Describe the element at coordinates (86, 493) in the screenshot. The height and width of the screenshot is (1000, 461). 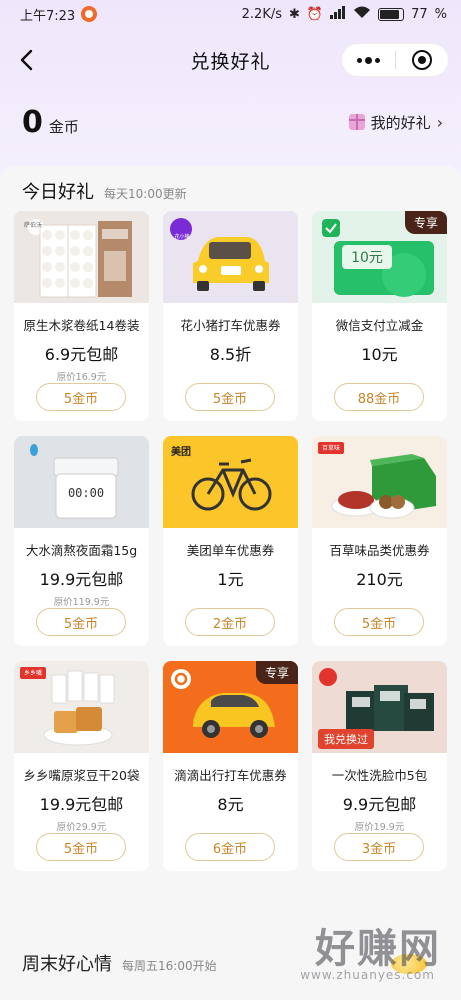
I see `brand-logo: 00:00` at that location.